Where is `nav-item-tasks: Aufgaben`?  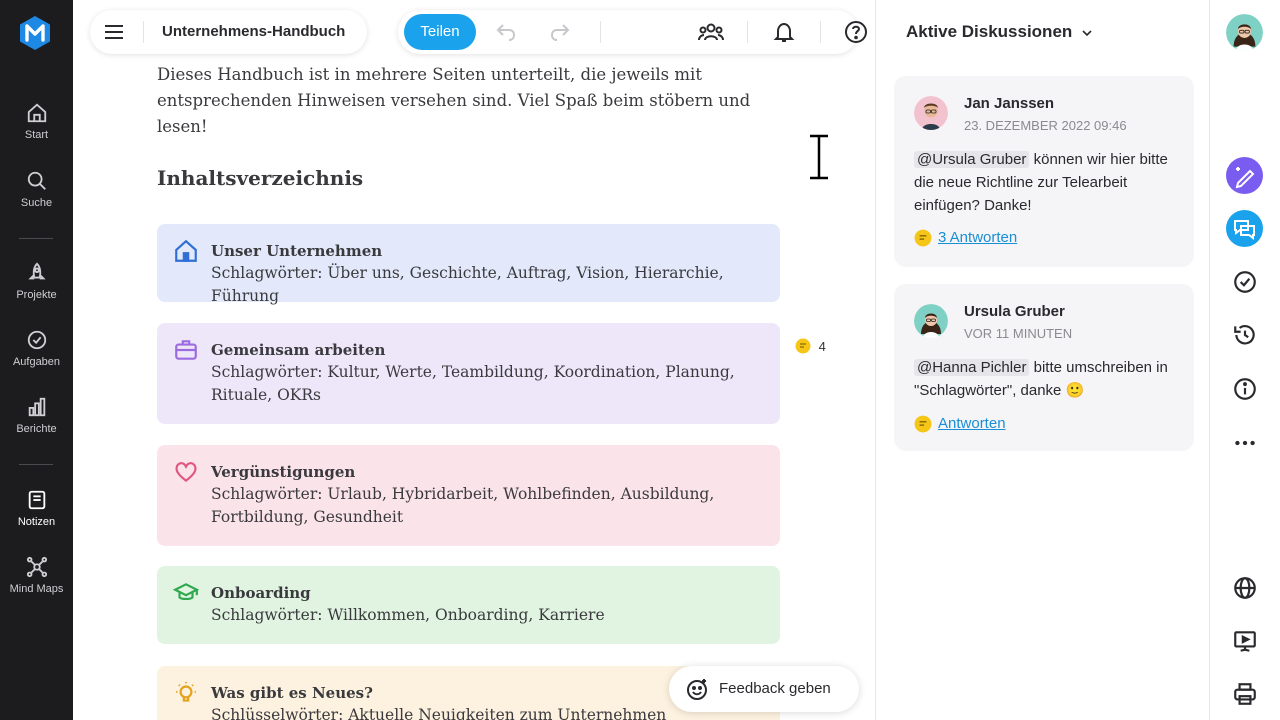 nav-item-tasks: Aufgaben is located at coordinates (36, 348).